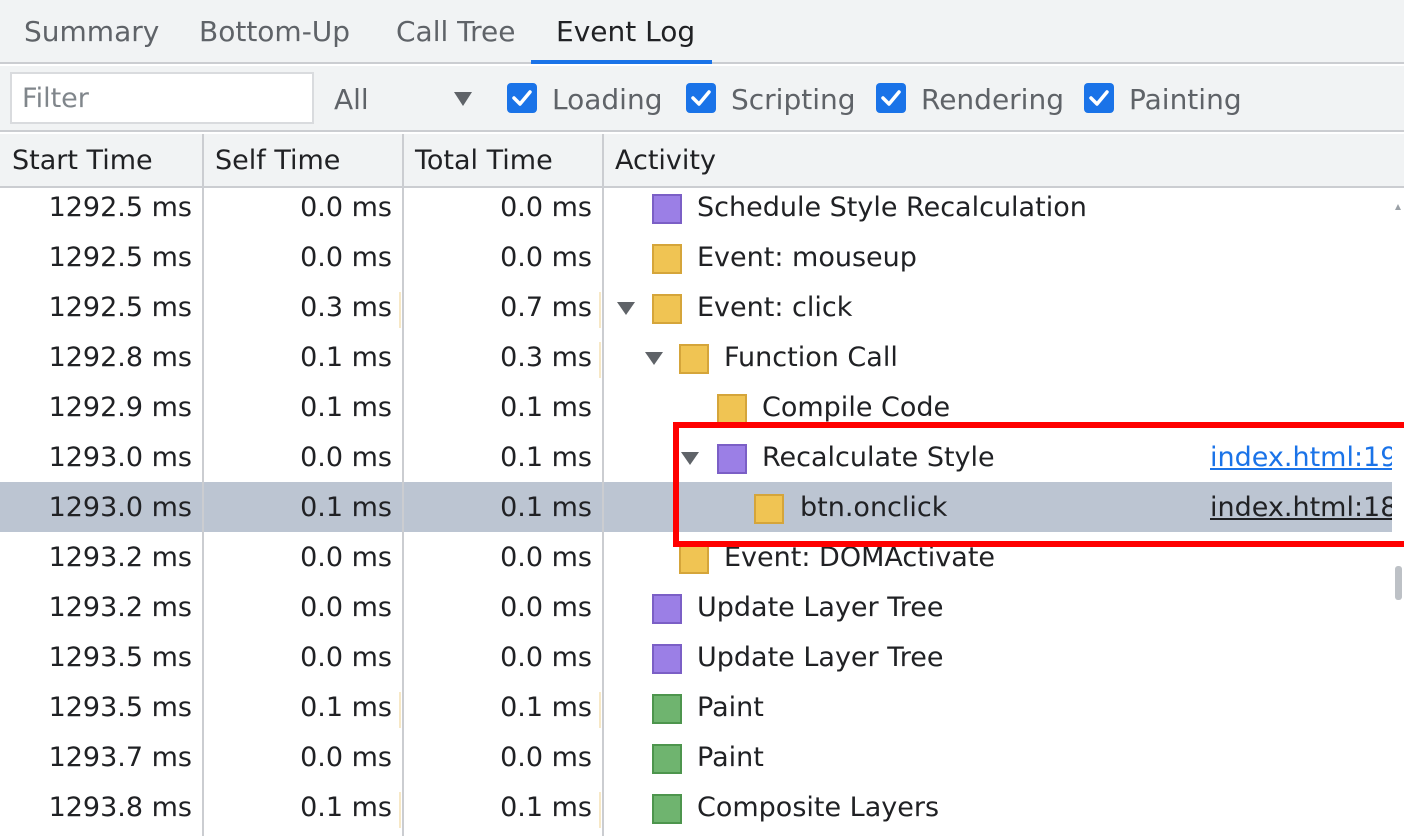 This screenshot has height=836, width=1404. Describe the element at coordinates (120, 807) in the screenshot. I see `start-time-cell: 1293.8 ms` at that location.